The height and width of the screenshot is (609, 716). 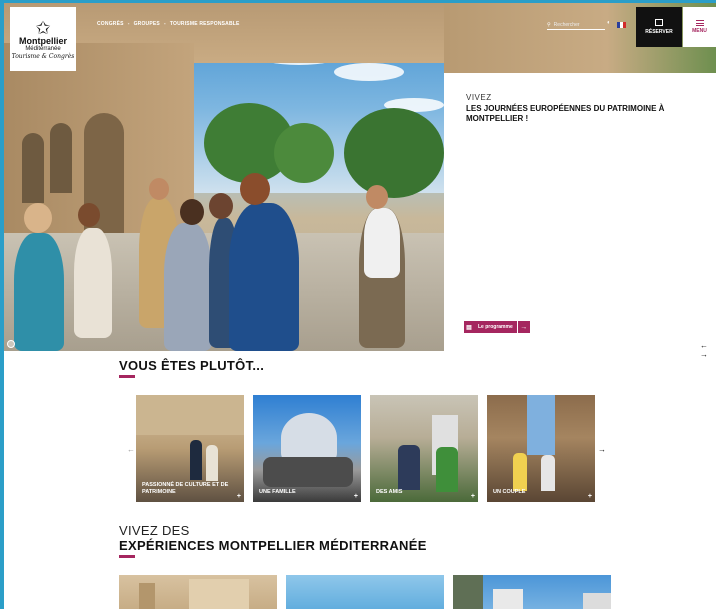 What do you see at coordinates (205, 24) in the screenshot?
I see `nav-item-tourisme: TOURISME RESPONSABLE` at bounding box center [205, 24].